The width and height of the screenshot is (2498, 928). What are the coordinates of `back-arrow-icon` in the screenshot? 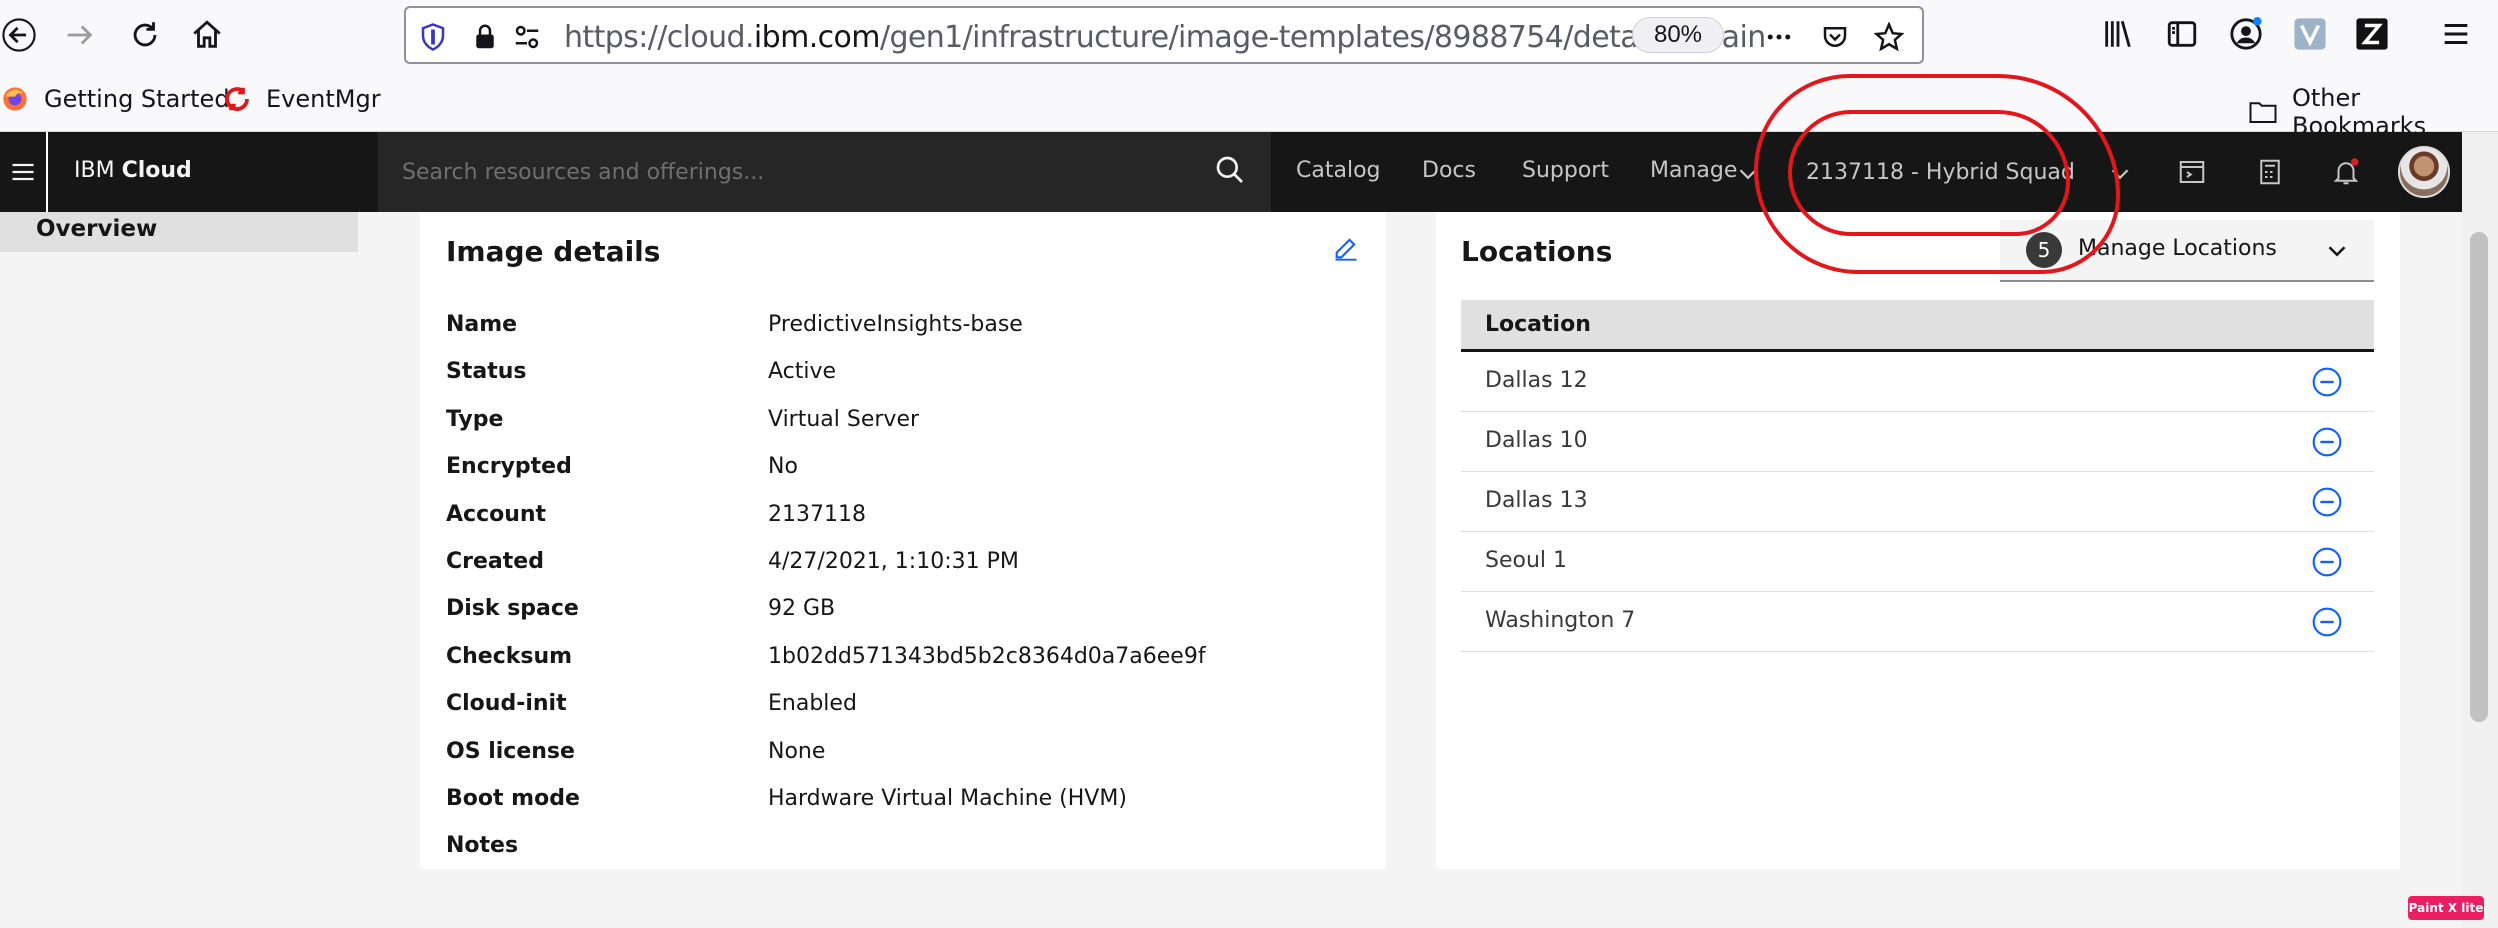 It's located at (19, 35).